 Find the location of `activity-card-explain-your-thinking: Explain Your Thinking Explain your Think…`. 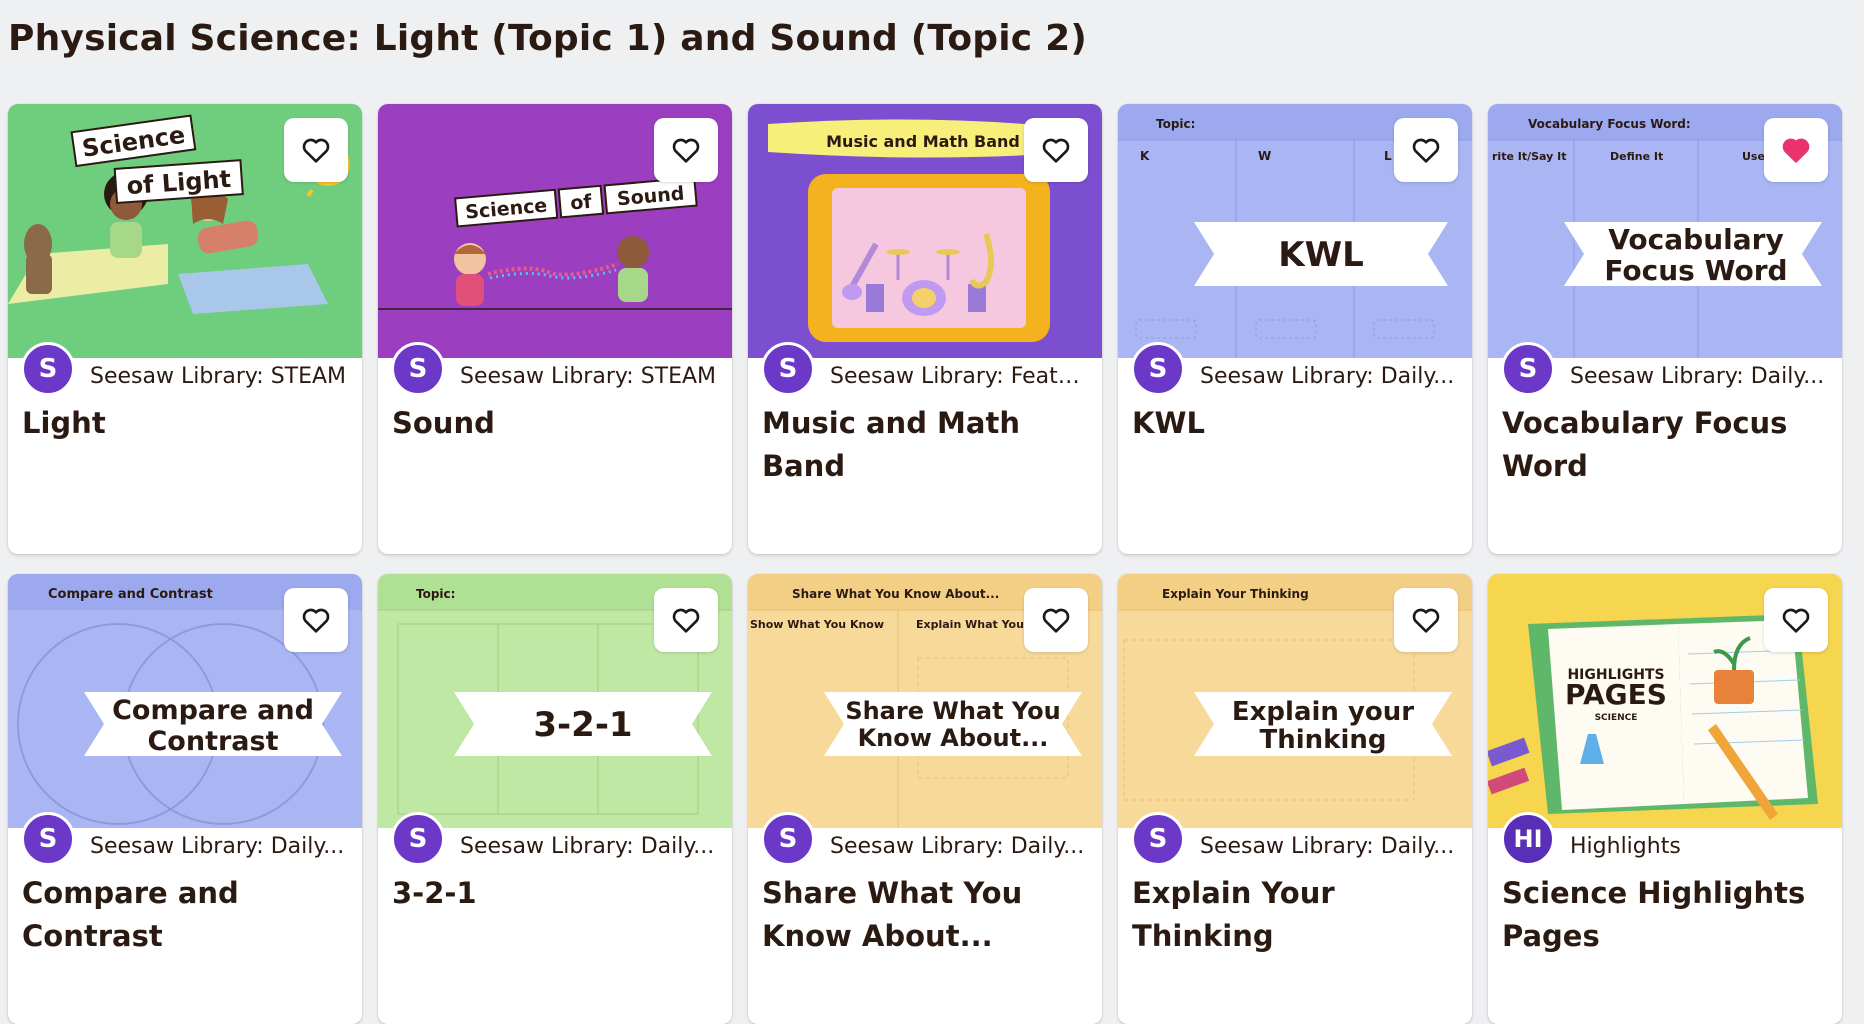

activity-card-explain-your-thinking: Explain Your Thinking Explain your Think… is located at coordinates (1295, 799).